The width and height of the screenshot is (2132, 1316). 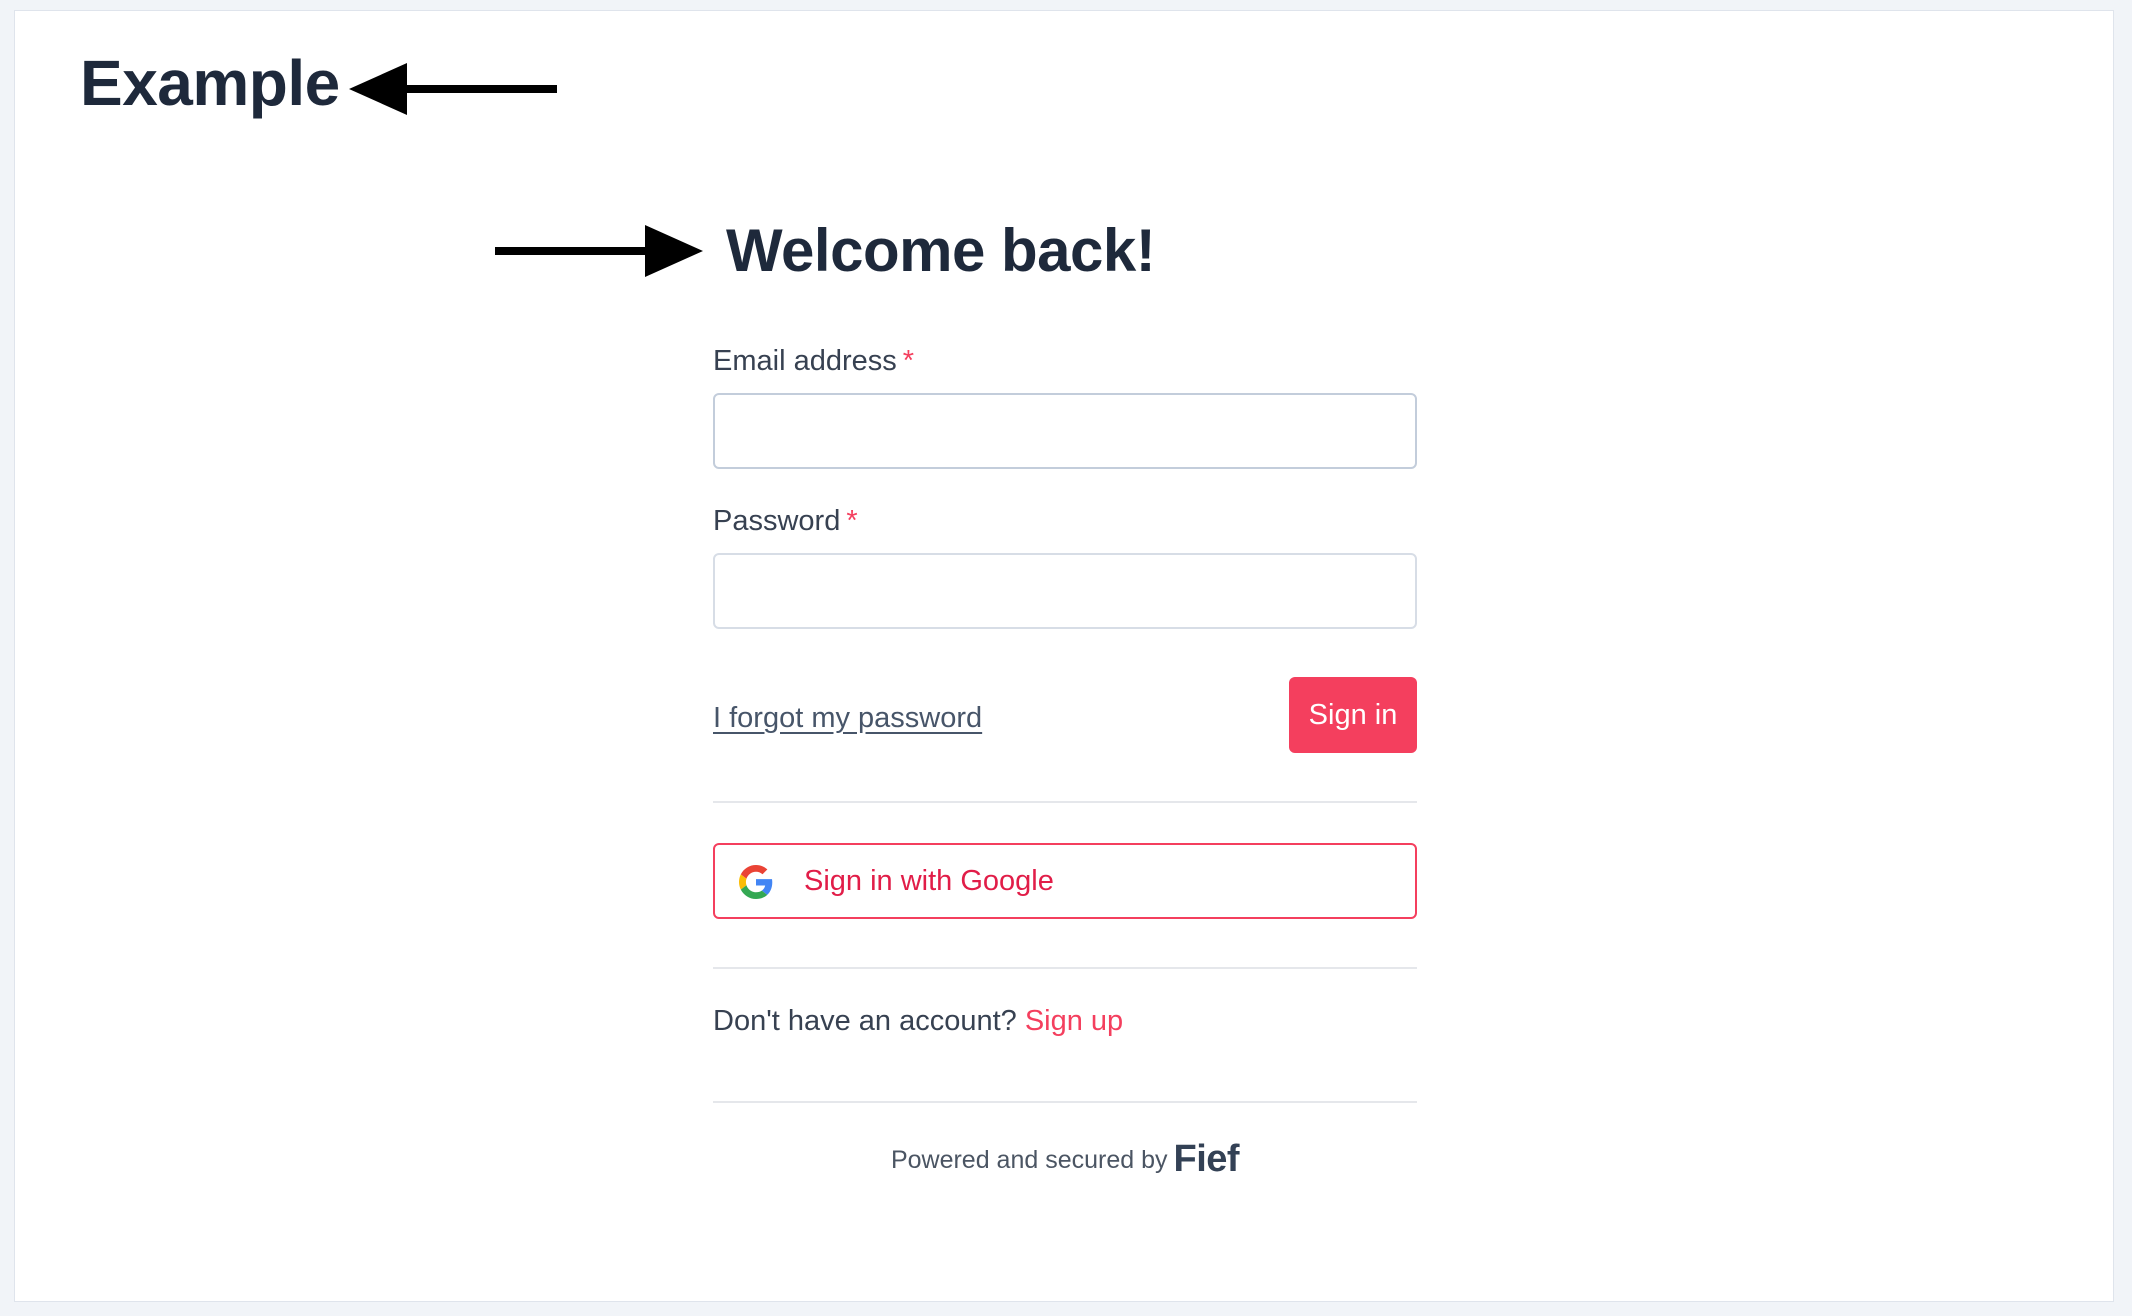 I want to click on sign-in-button: Sign in, so click(x=1353, y=715).